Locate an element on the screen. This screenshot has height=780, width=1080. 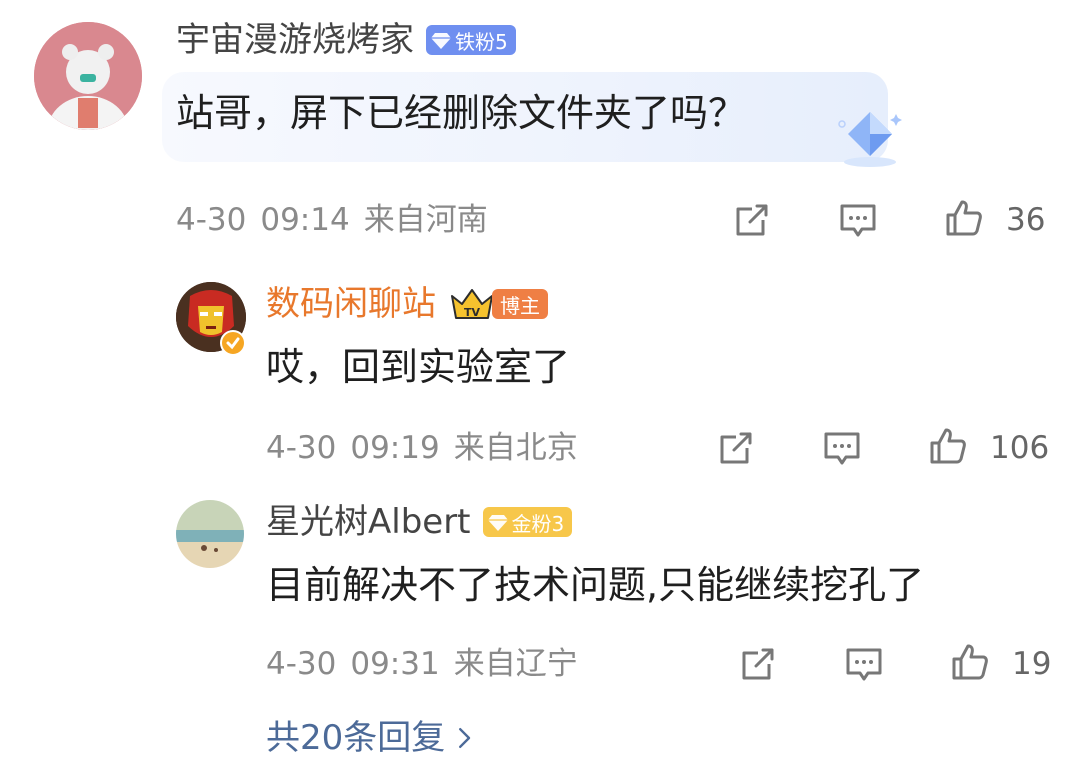
username: 宇宙漫游烧烤家 is located at coordinates (295, 40).